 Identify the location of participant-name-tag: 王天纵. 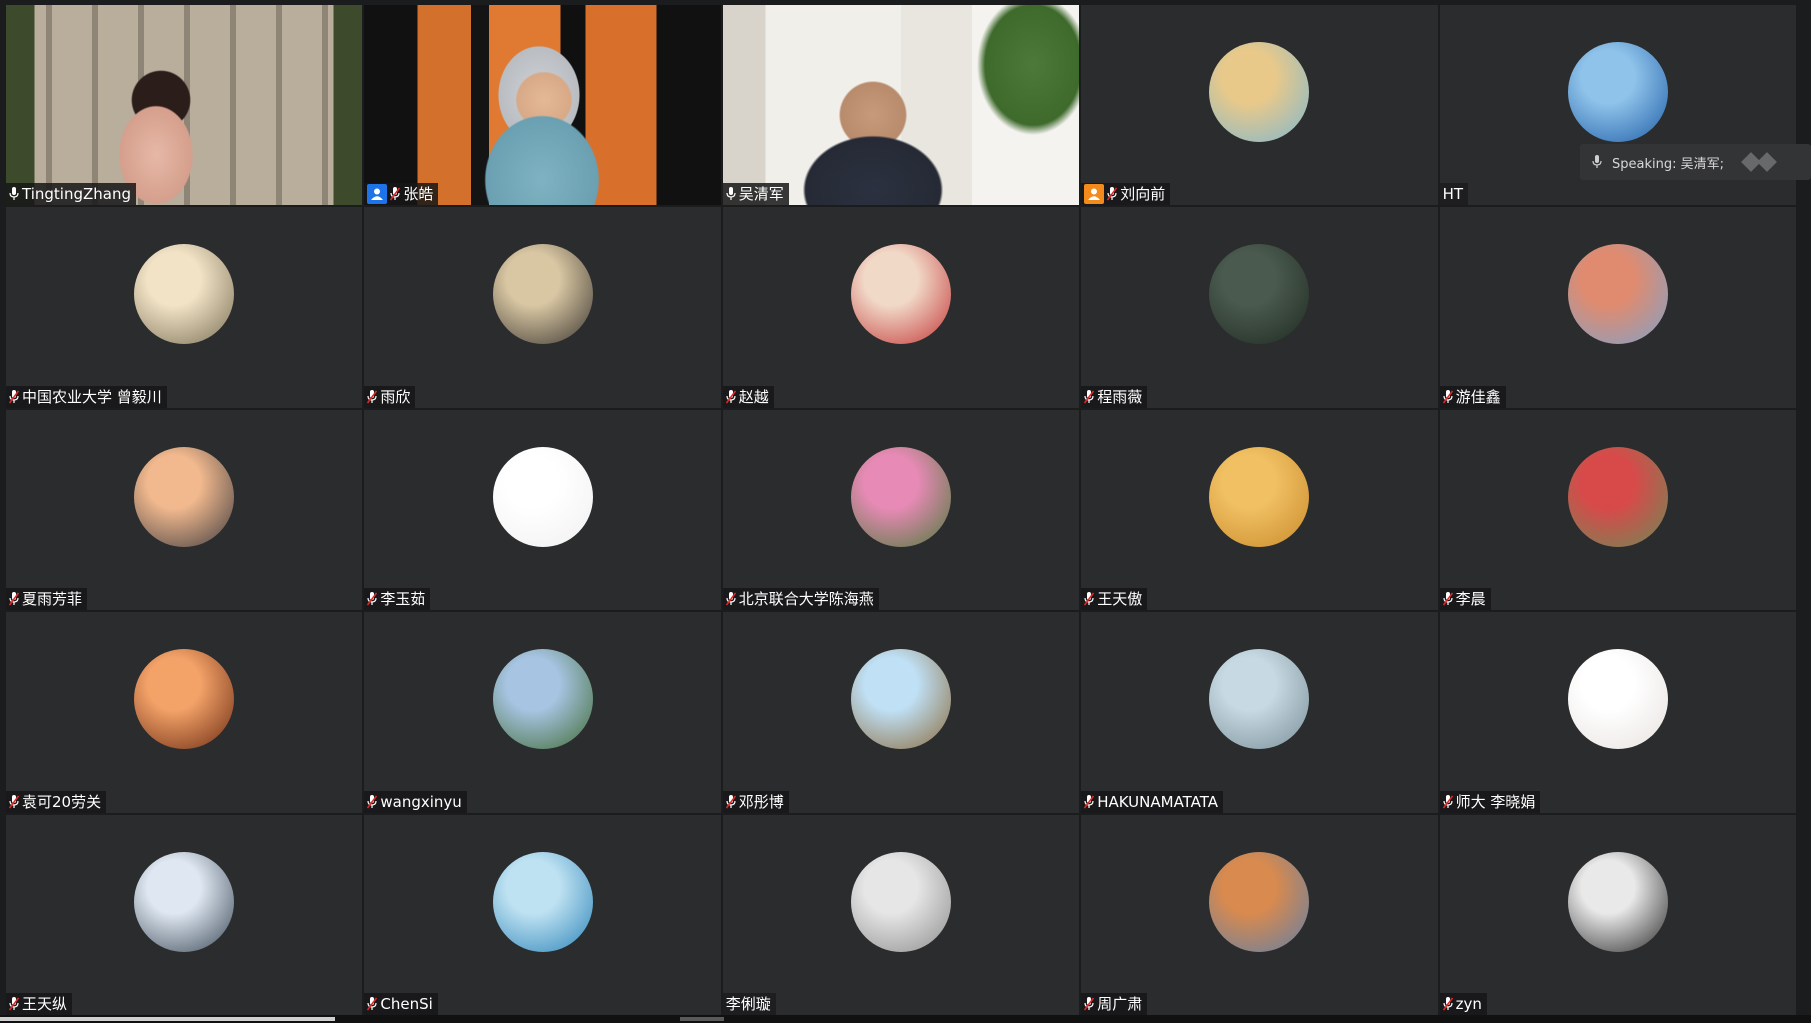
(39, 1003).